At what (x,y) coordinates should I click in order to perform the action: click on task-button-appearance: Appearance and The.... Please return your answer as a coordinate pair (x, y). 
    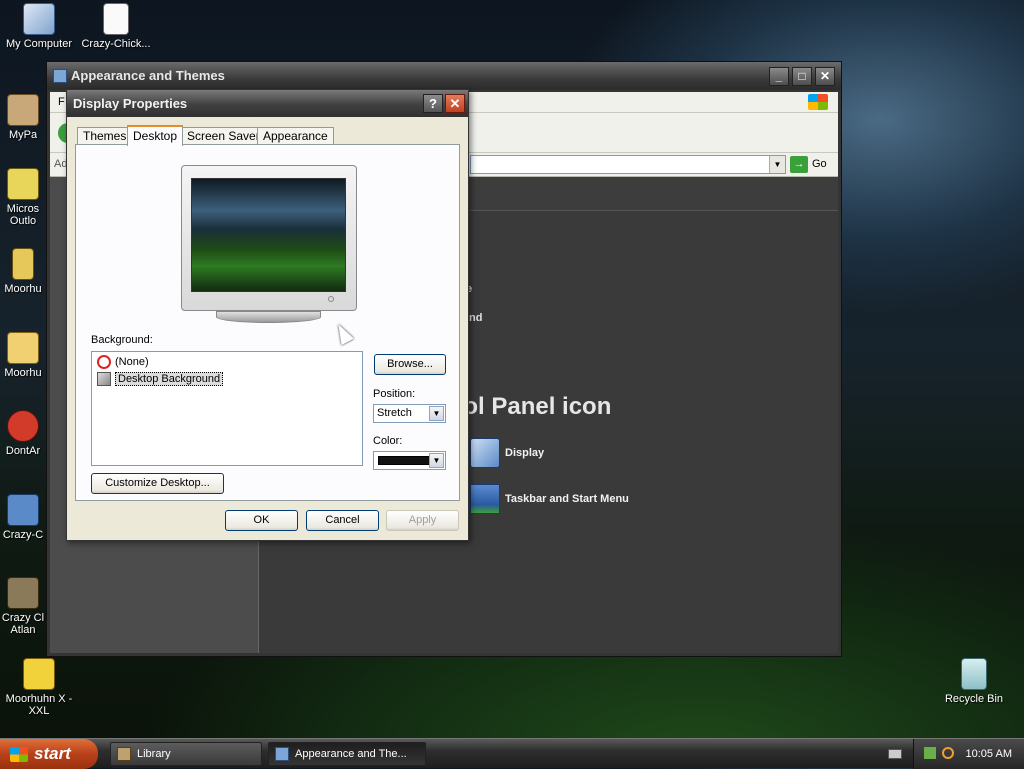
    Looking at the image, I should click on (347, 754).